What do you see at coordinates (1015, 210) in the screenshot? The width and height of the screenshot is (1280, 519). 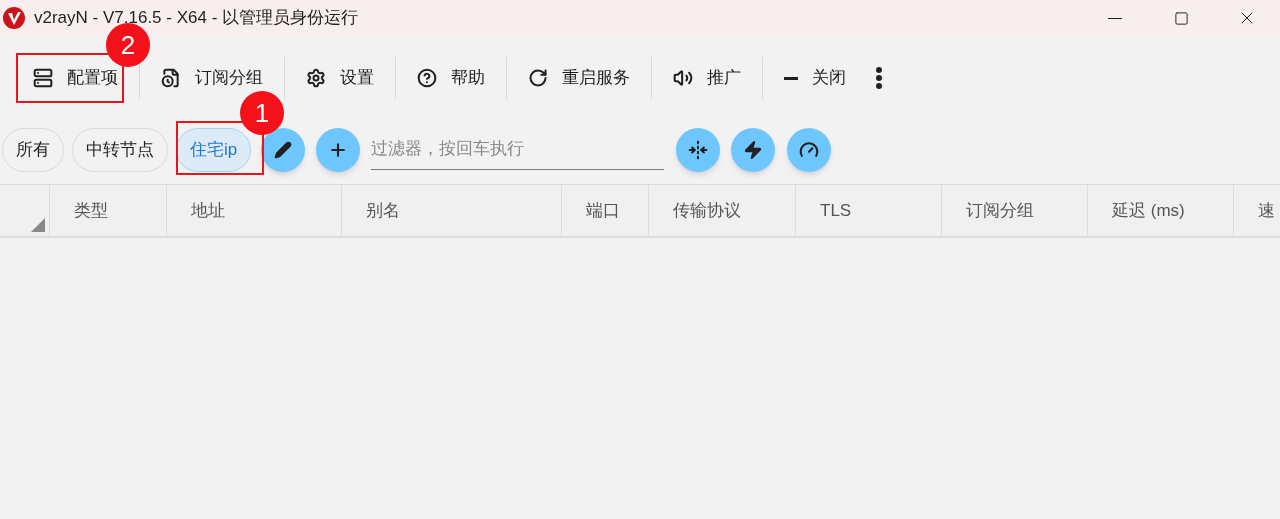 I see `column-header: 订阅分组` at bounding box center [1015, 210].